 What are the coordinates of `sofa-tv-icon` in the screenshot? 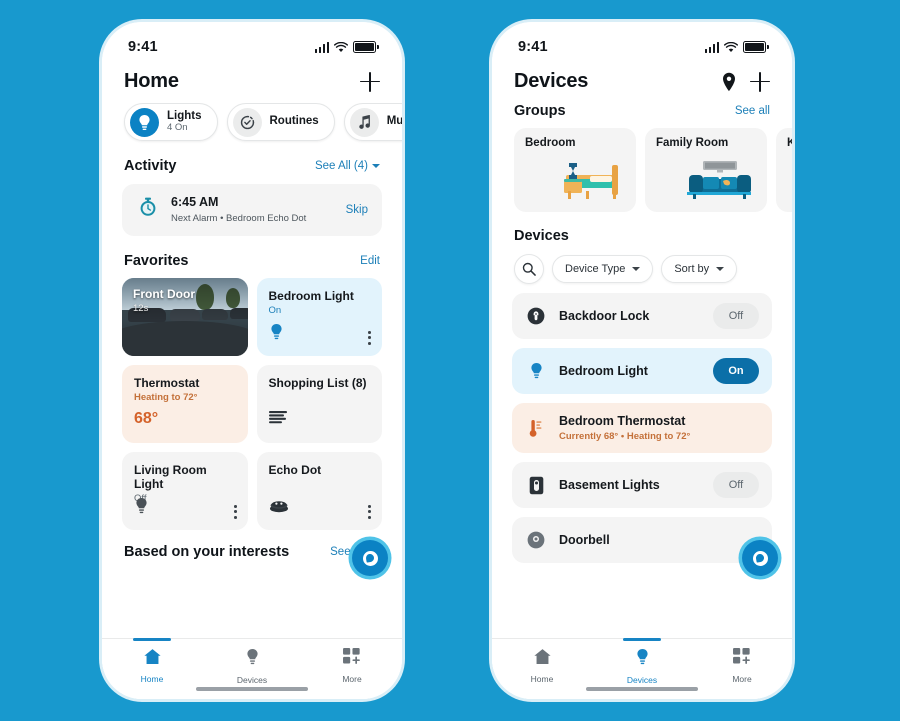 It's located at (719, 182).